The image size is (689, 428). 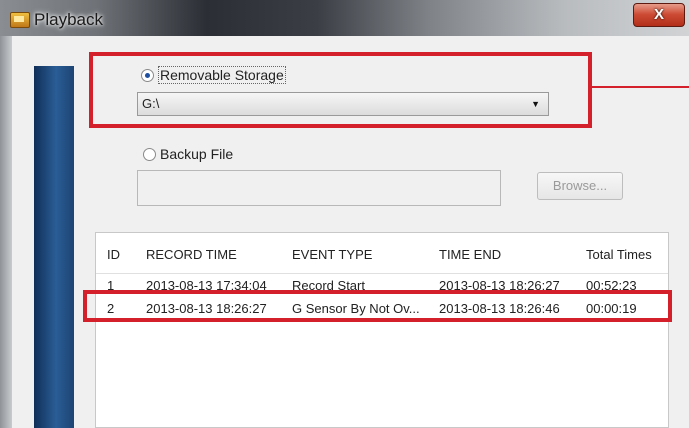 What do you see at coordinates (659, 15) in the screenshot?
I see `close-button: X` at bounding box center [659, 15].